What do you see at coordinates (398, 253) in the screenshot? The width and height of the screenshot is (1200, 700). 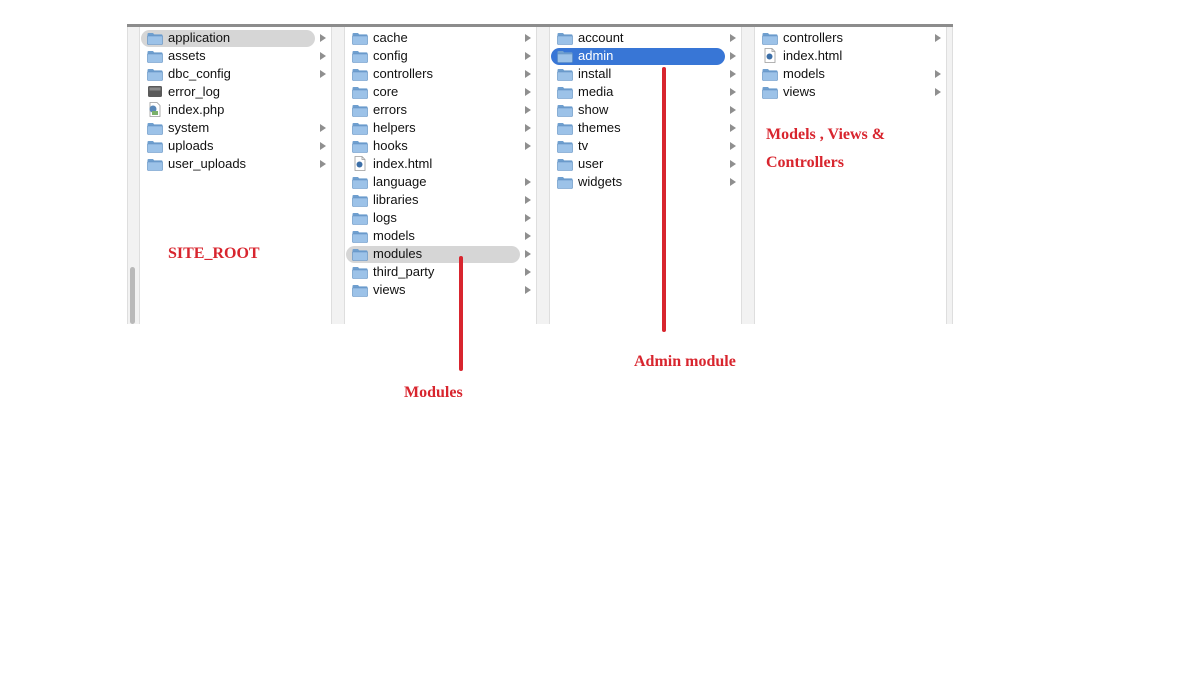 I see `file-row-label: modules` at bounding box center [398, 253].